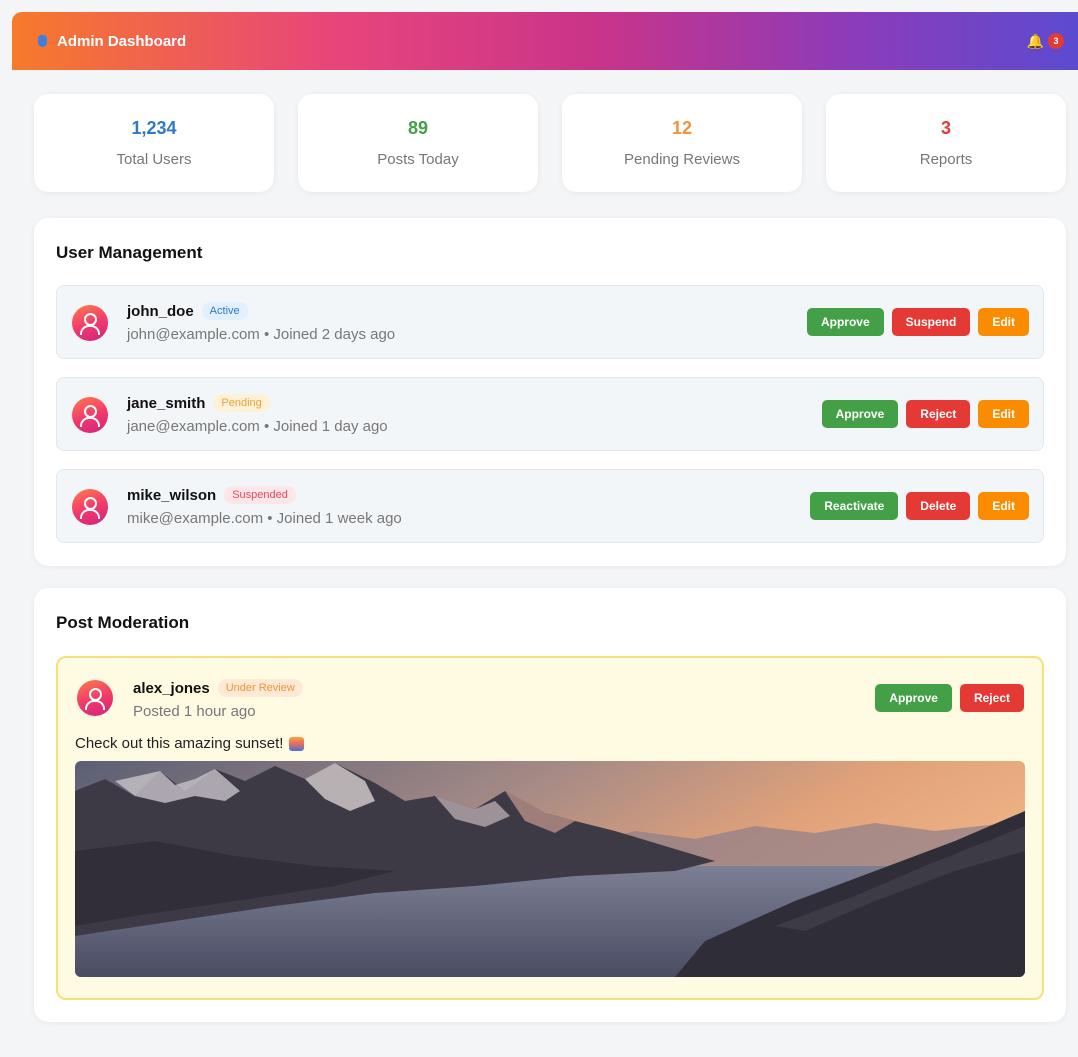 This screenshot has height=1057, width=1078. Describe the element at coordinates (160, 311) in the screenshot. I see `username: john_doe` at that location.